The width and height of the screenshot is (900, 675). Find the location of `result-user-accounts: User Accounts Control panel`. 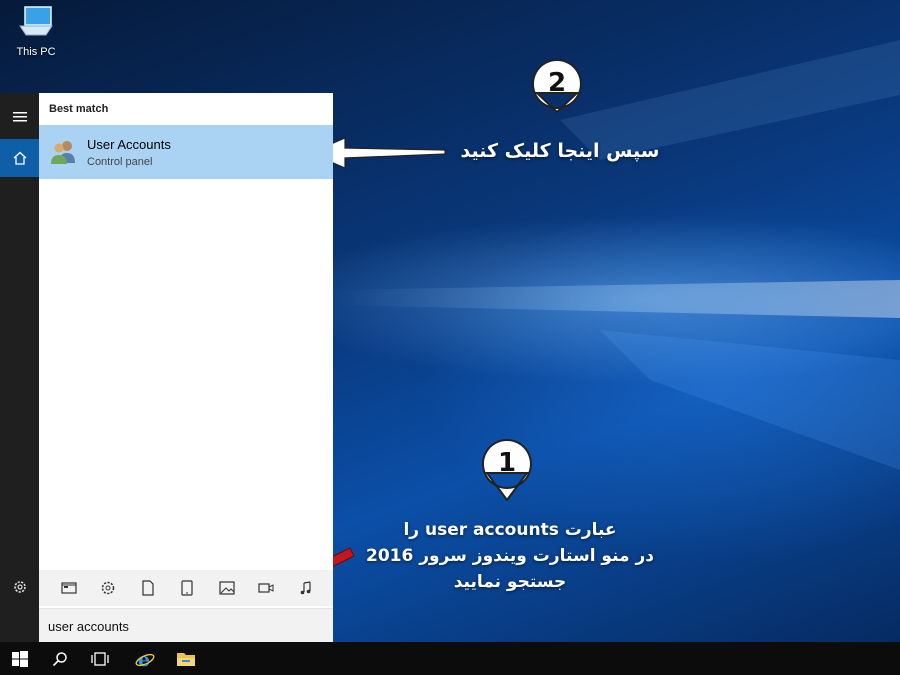

result-user-accounts: User Accounts Control panel is located at coordinates (186, 152).